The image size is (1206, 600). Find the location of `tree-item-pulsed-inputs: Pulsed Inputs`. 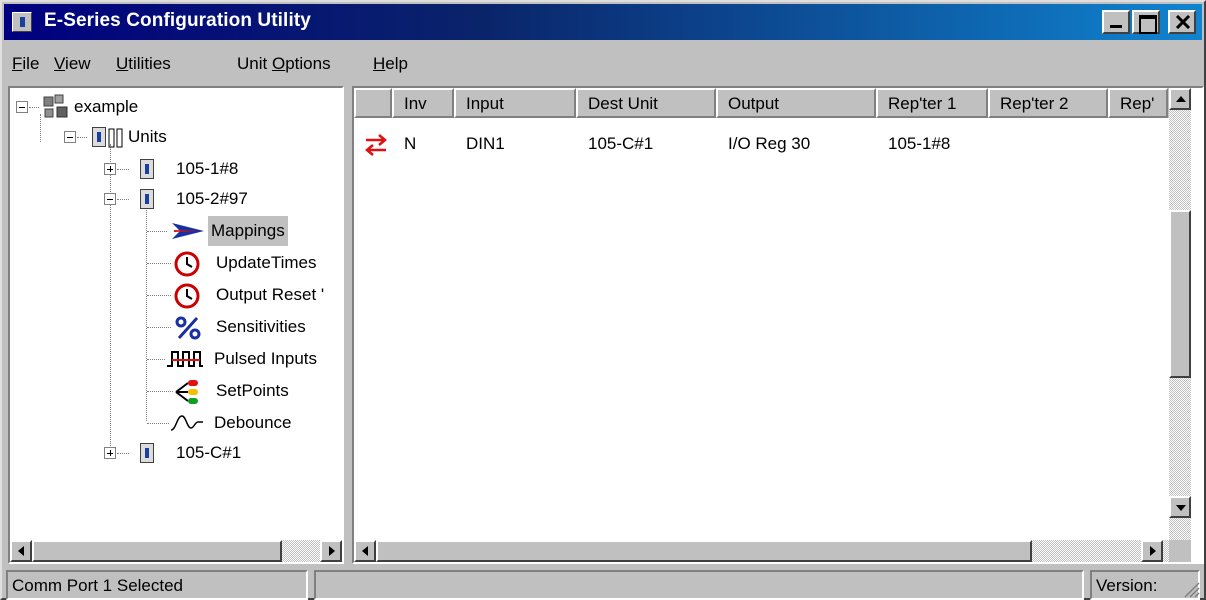

tree-item-pulsed-inputs: Pulsed Inputs is located at coordinates (175, 359).